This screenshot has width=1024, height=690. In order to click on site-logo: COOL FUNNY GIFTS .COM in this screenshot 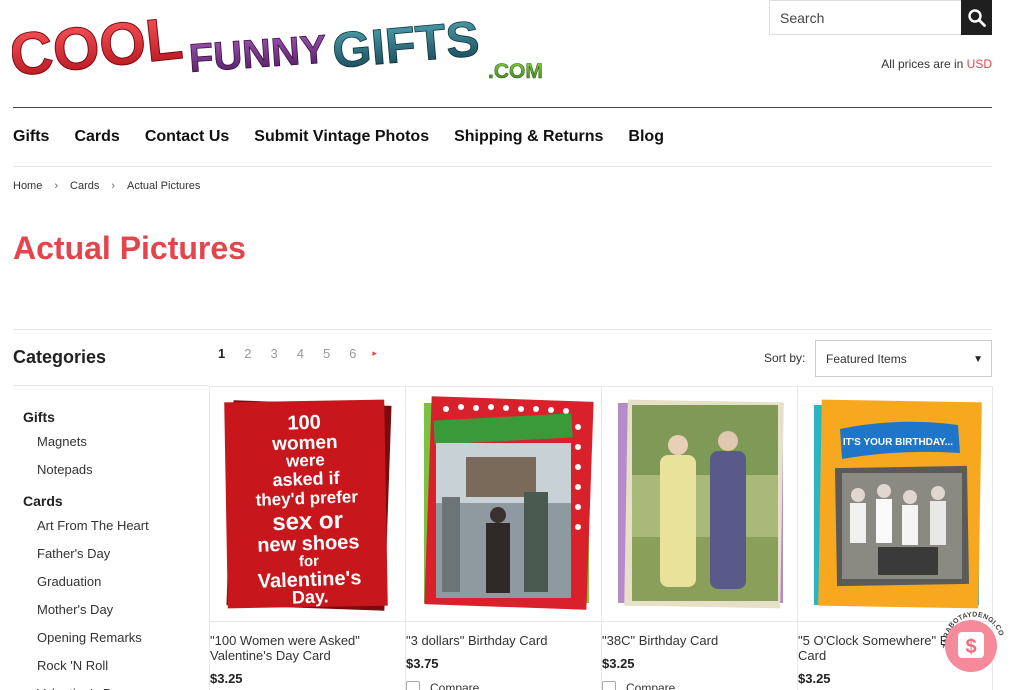, I will do `click(292, 47)`.